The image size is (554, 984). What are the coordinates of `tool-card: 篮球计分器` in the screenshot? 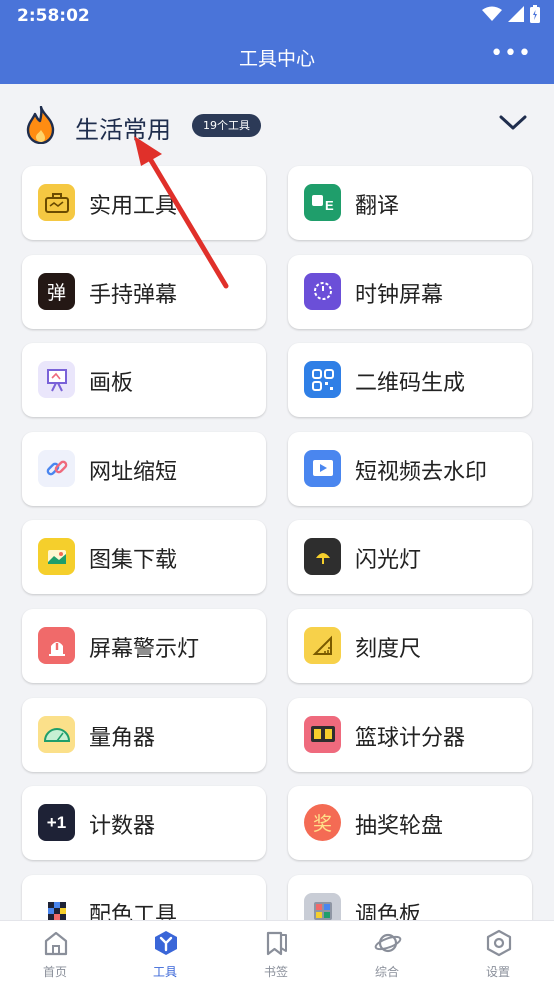 It's located at (410, 734).